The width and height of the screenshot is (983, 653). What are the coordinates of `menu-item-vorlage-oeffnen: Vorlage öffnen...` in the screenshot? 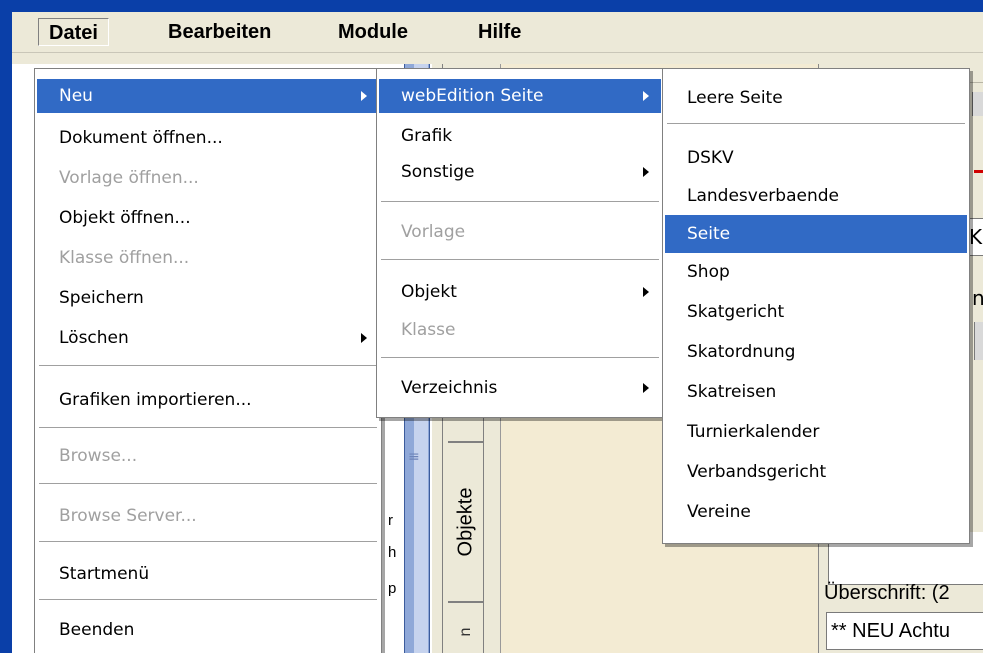 It's located at (208, 178).